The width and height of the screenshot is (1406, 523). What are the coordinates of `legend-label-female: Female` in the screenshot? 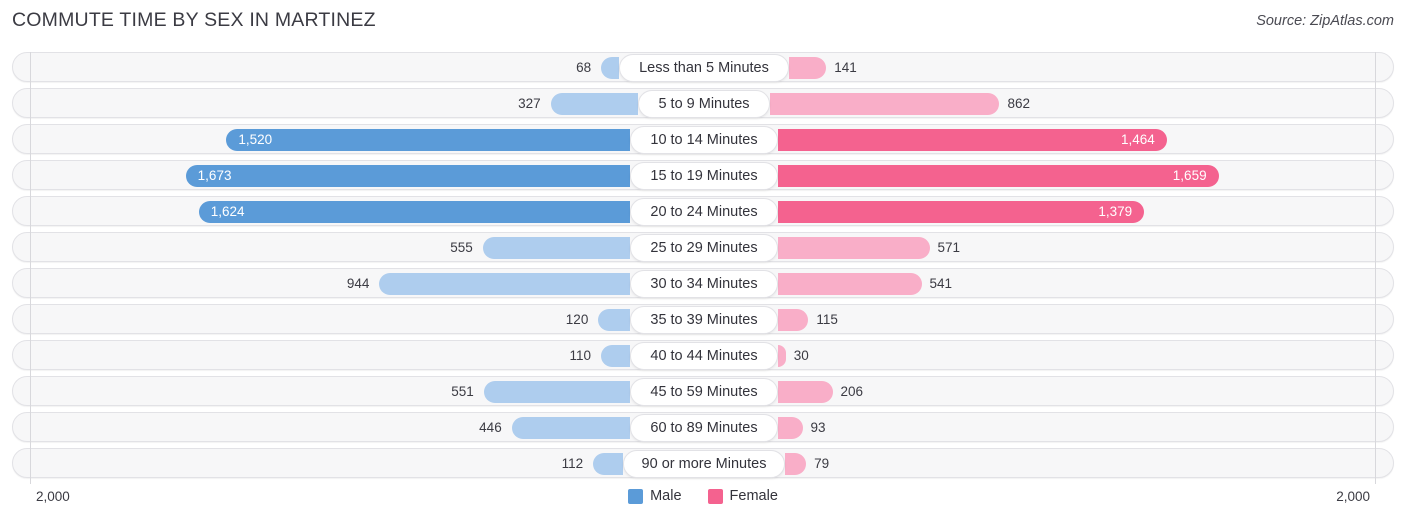 It's located at (753, 496).